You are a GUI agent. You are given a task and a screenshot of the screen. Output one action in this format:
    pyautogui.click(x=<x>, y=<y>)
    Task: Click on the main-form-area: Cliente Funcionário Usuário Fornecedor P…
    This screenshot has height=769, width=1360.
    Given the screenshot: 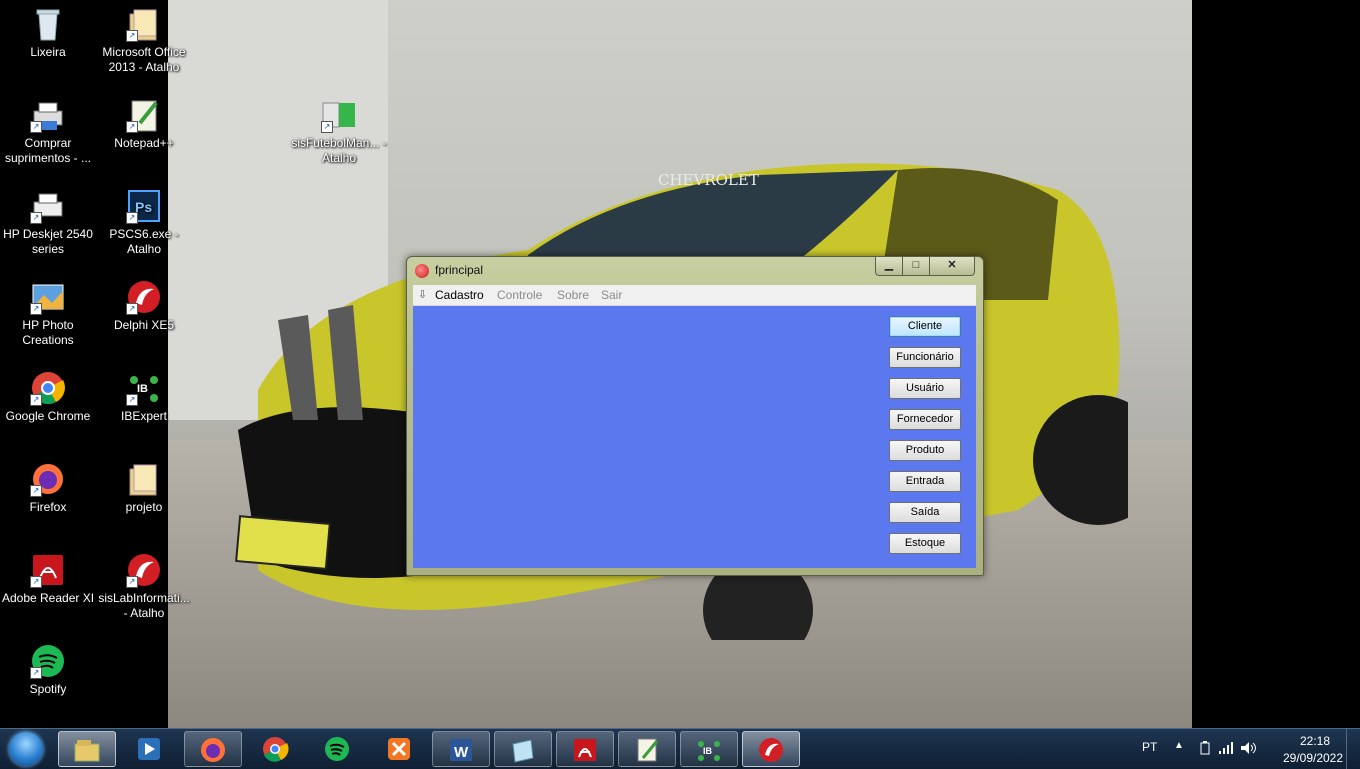 What is the action you would take?
    pyautogui.click(x=694, y=437)
    